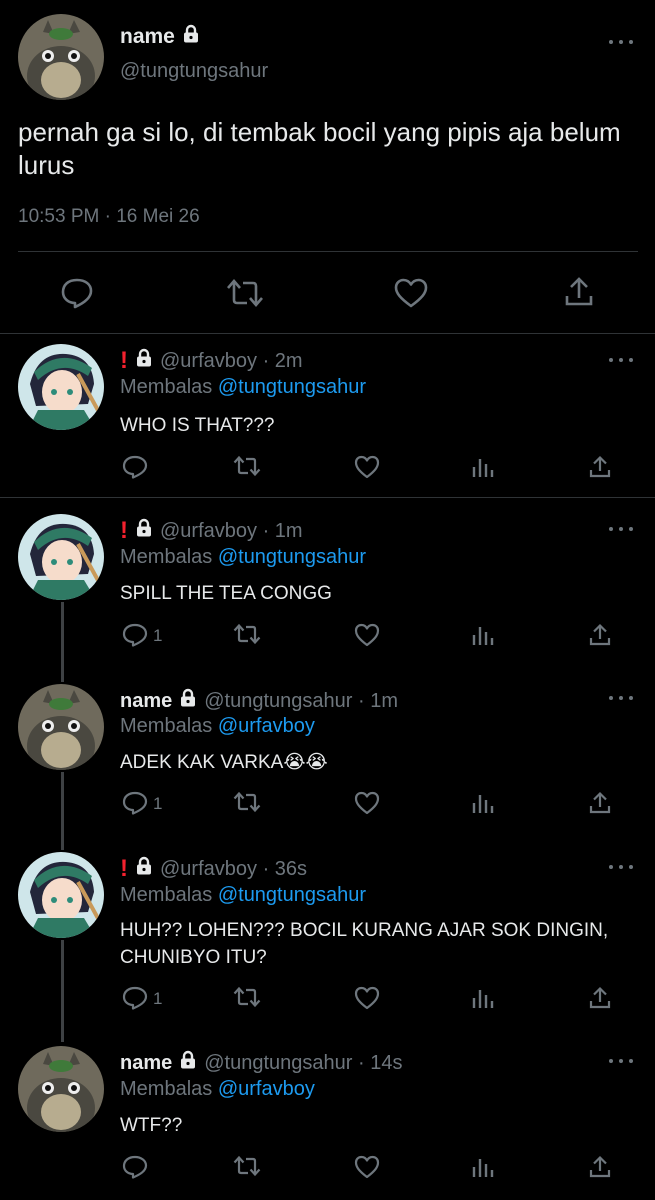  Describe the element at coordinates (231, 531) in the screenshot. I see `reply-handle: @urfavboy · 1m` at that location.